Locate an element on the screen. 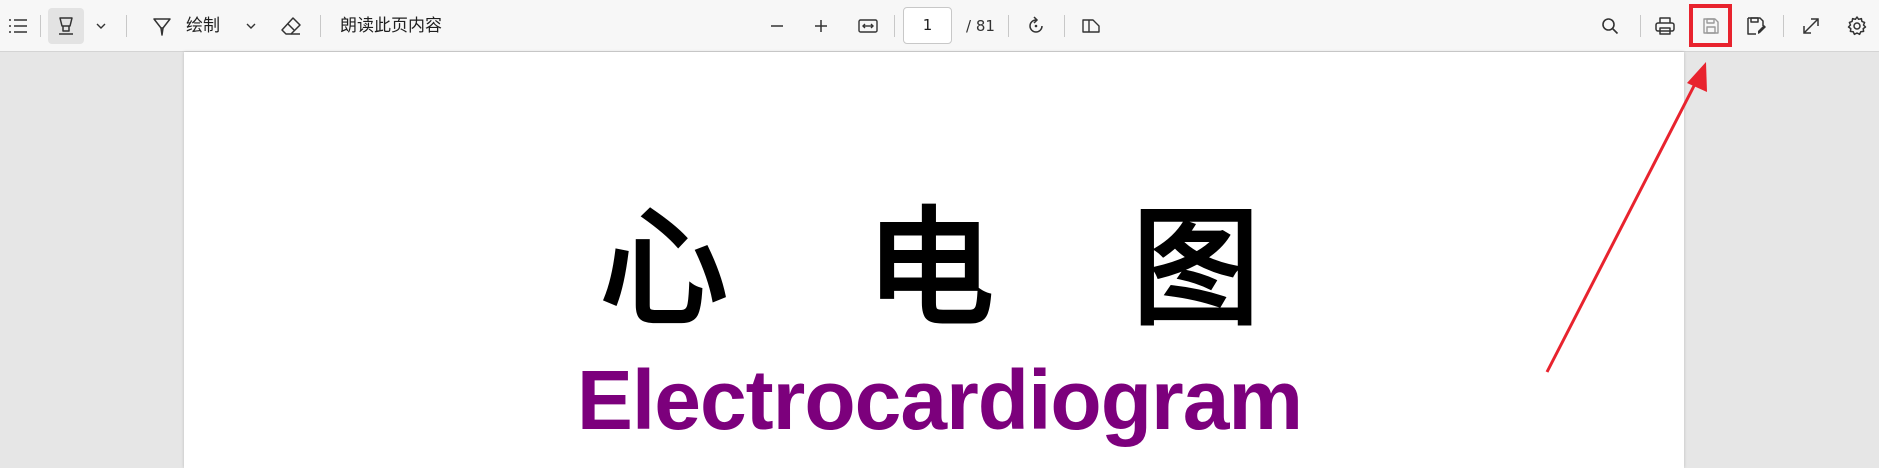  print-button is located at coordinates (1665, 26).